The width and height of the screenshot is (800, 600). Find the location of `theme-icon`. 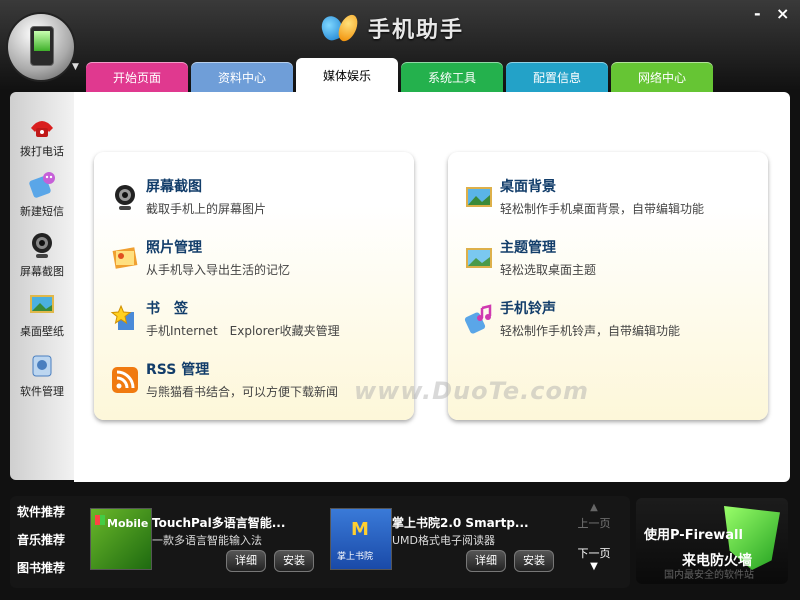

theme-icon is located at coordinates (479, 258).